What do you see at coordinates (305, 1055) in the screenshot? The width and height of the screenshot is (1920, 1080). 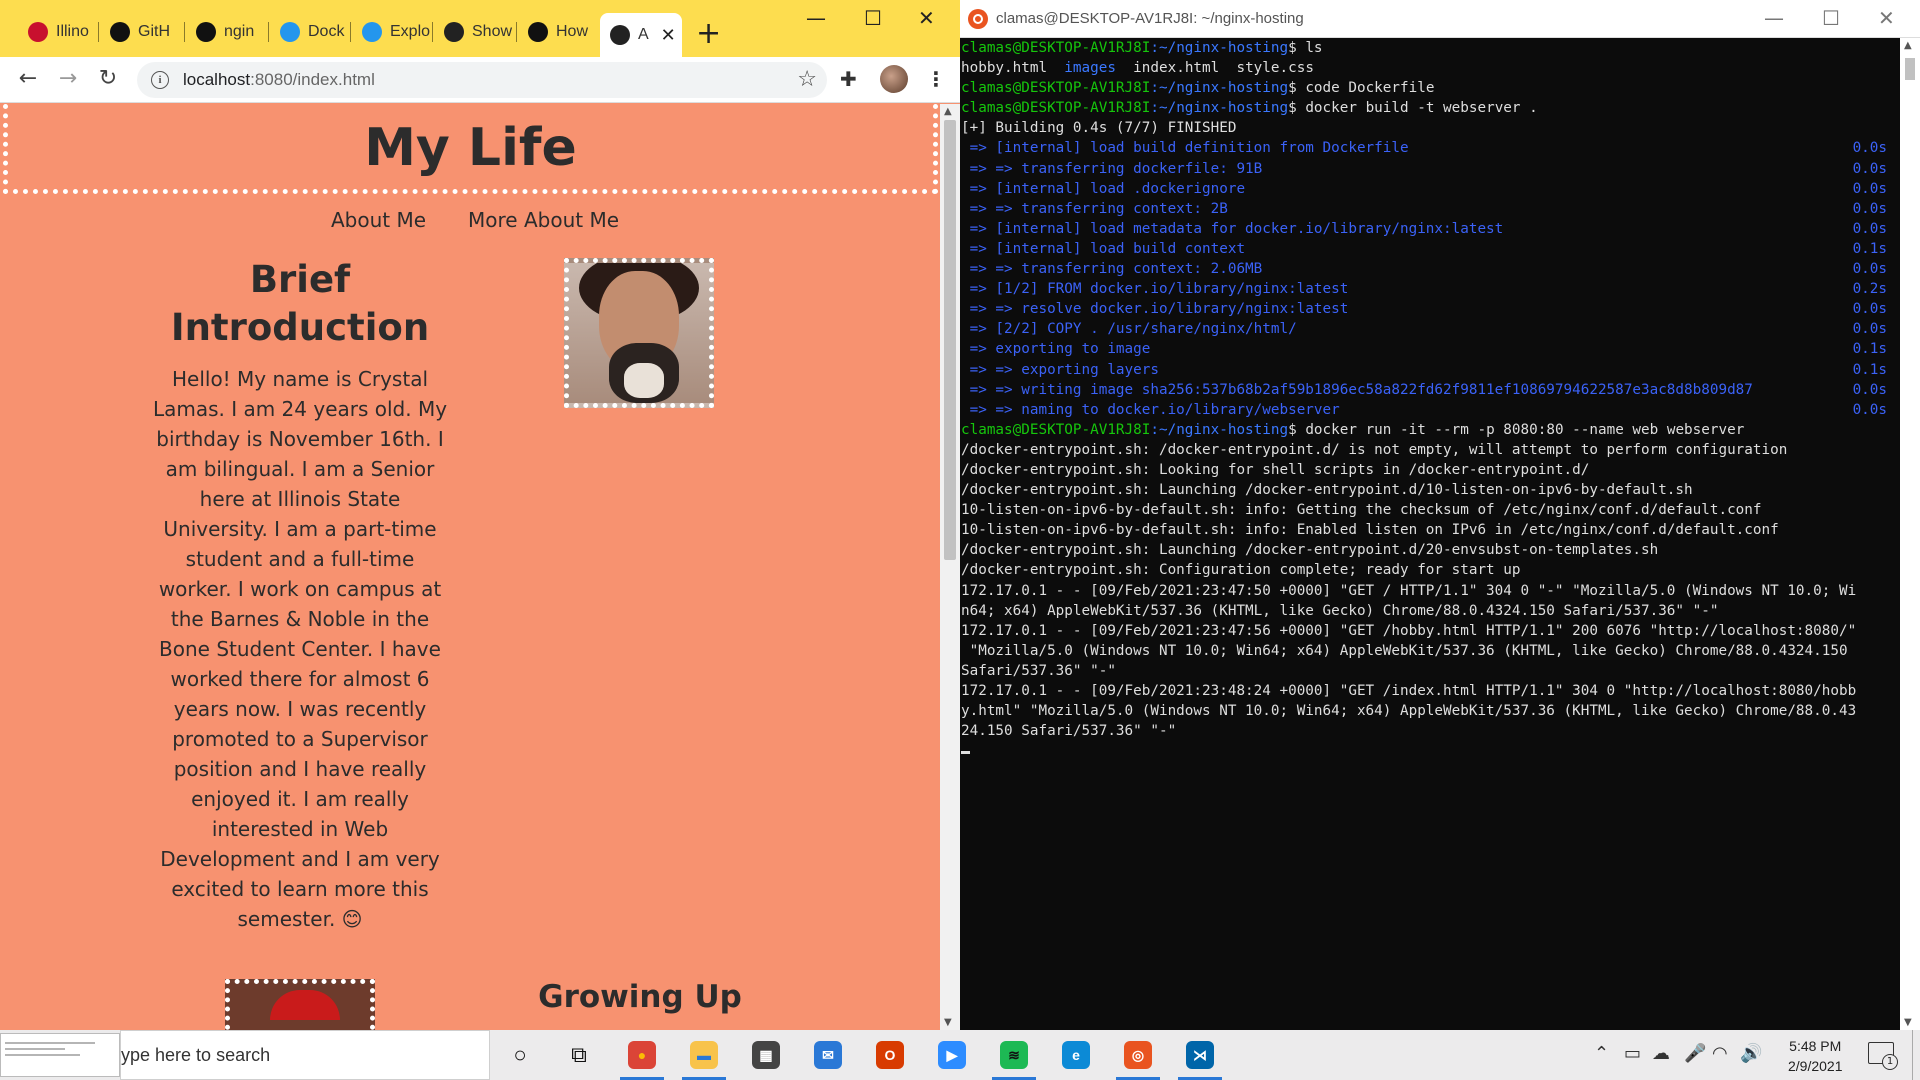 I see `taskbar-search-box: ype here to search` at bounding box center [305, 1055].